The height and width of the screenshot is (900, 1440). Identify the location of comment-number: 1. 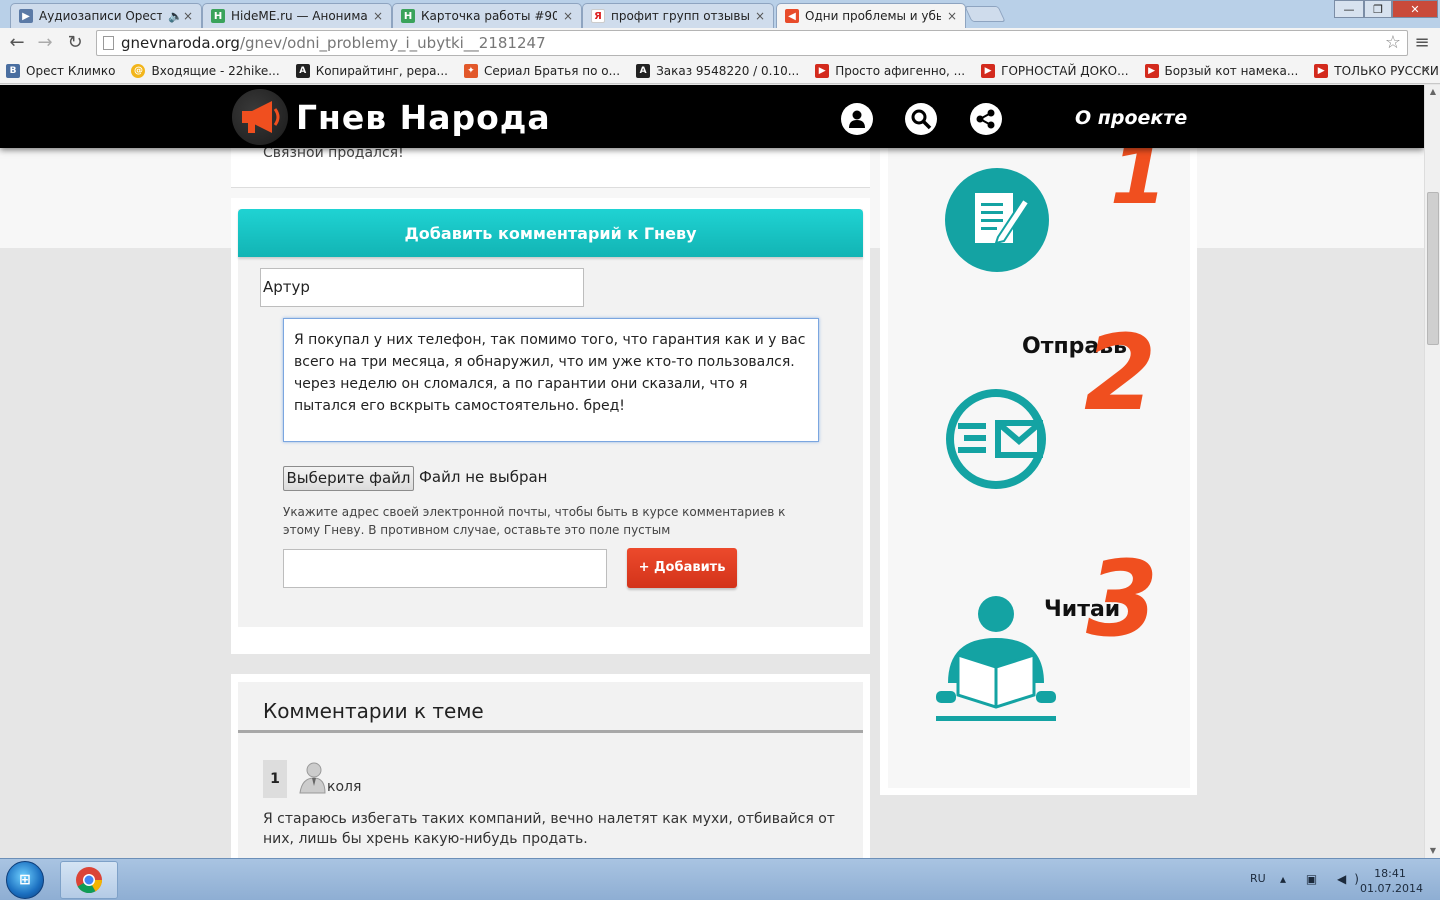
(275, 779).